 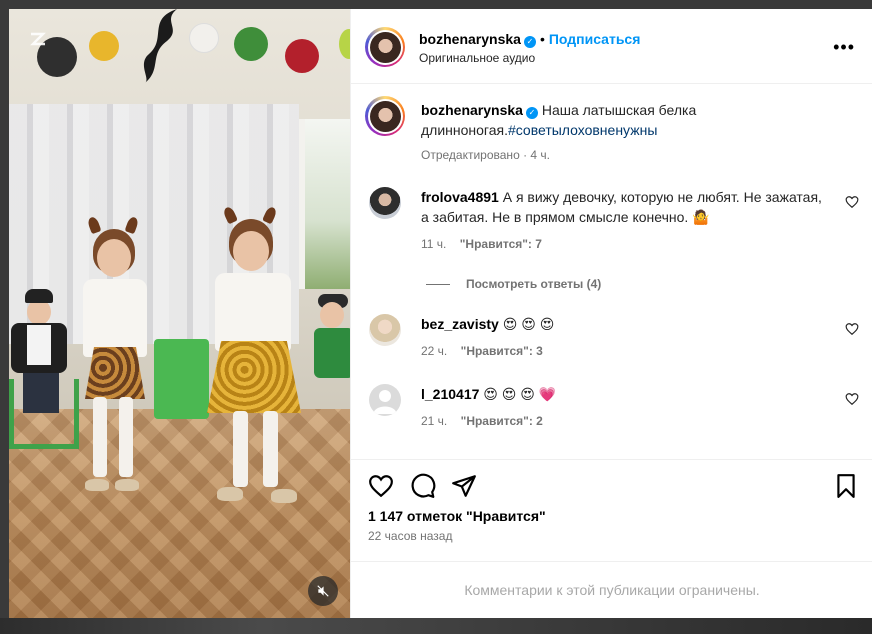 I want to click on heart-icon, so click(x=381, y=486).